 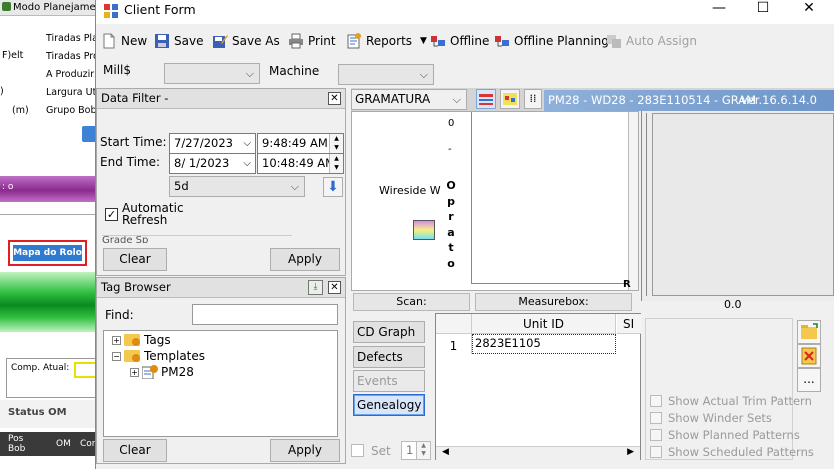 What do you see at coordinates (212, 143) in the screenshot?
I see `start-date-picker: 7/27/2023 ⌵` at bounding box center [212, 143].